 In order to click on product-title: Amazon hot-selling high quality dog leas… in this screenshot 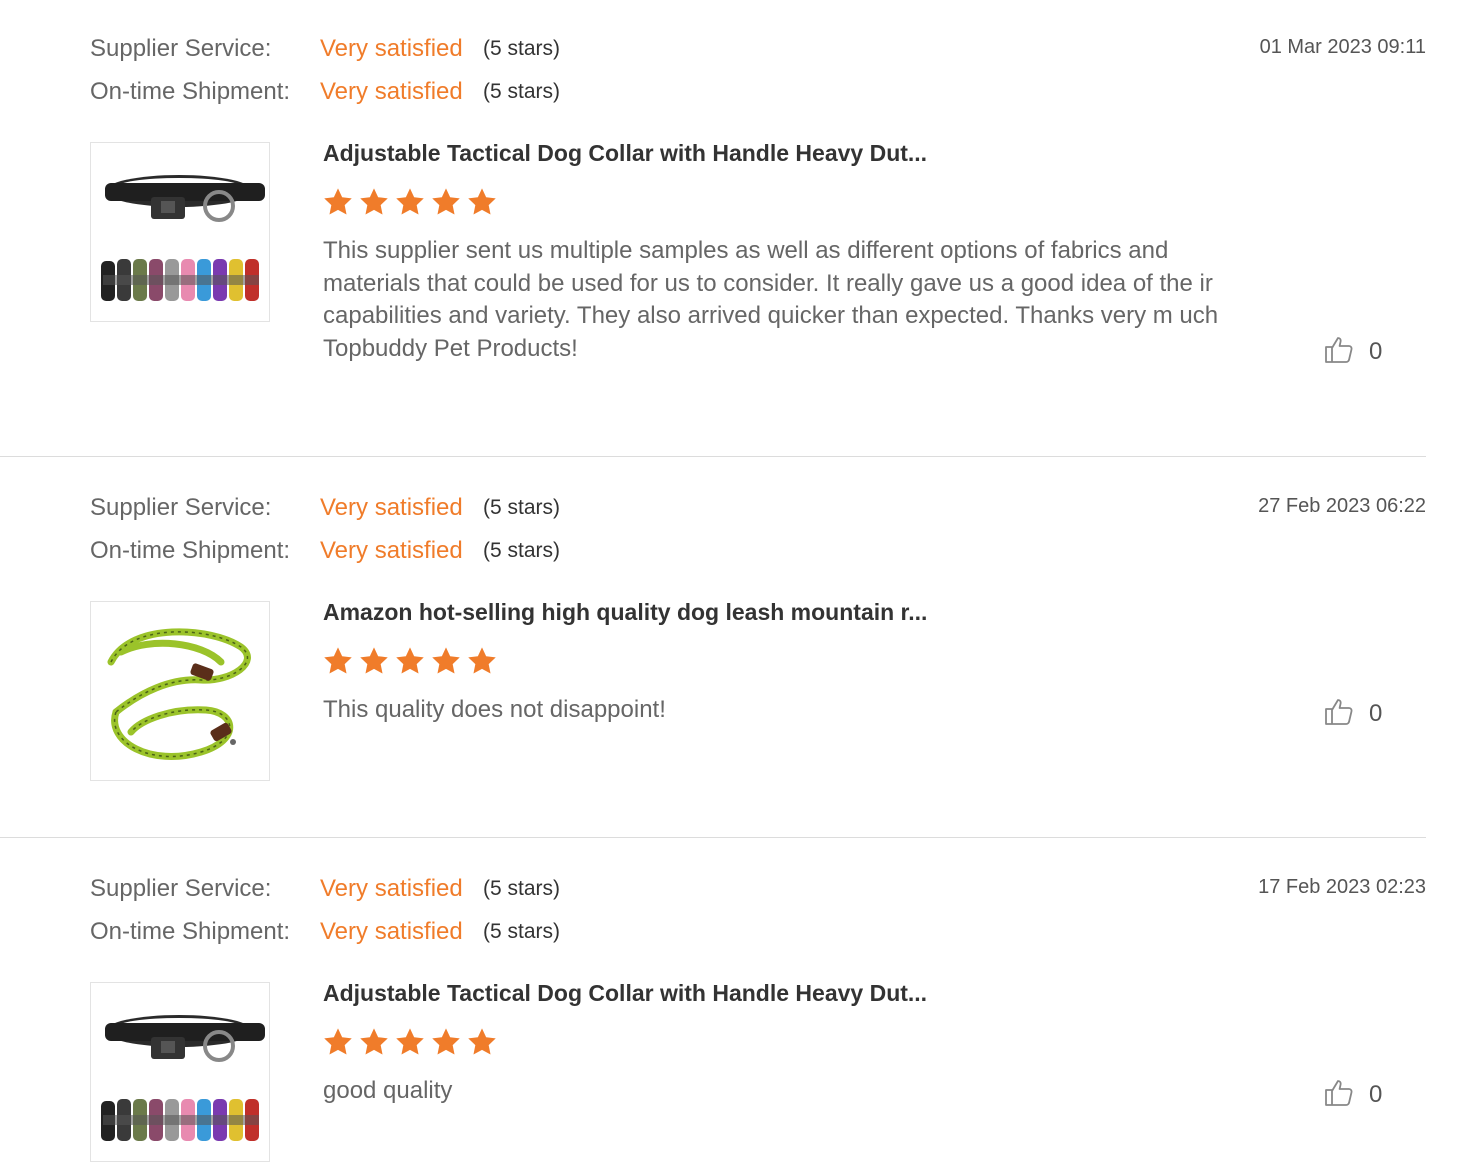, I will do `click(625, 612)`.